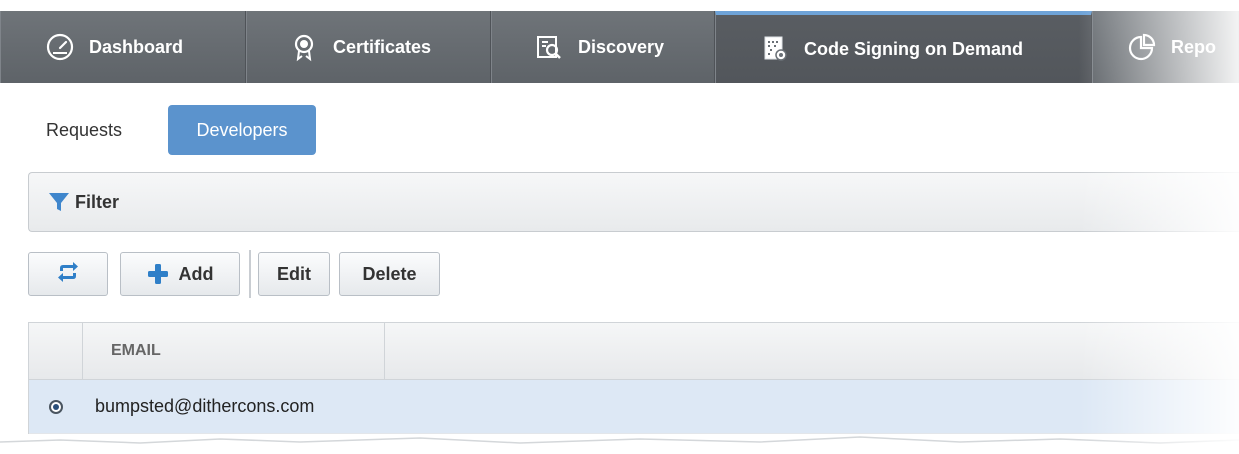 Image resolution: width=1239 pixels, height=454 pixels. Describe the element at coordinates (619, 445) in the screenshot. I see `torn-edge` at that location.